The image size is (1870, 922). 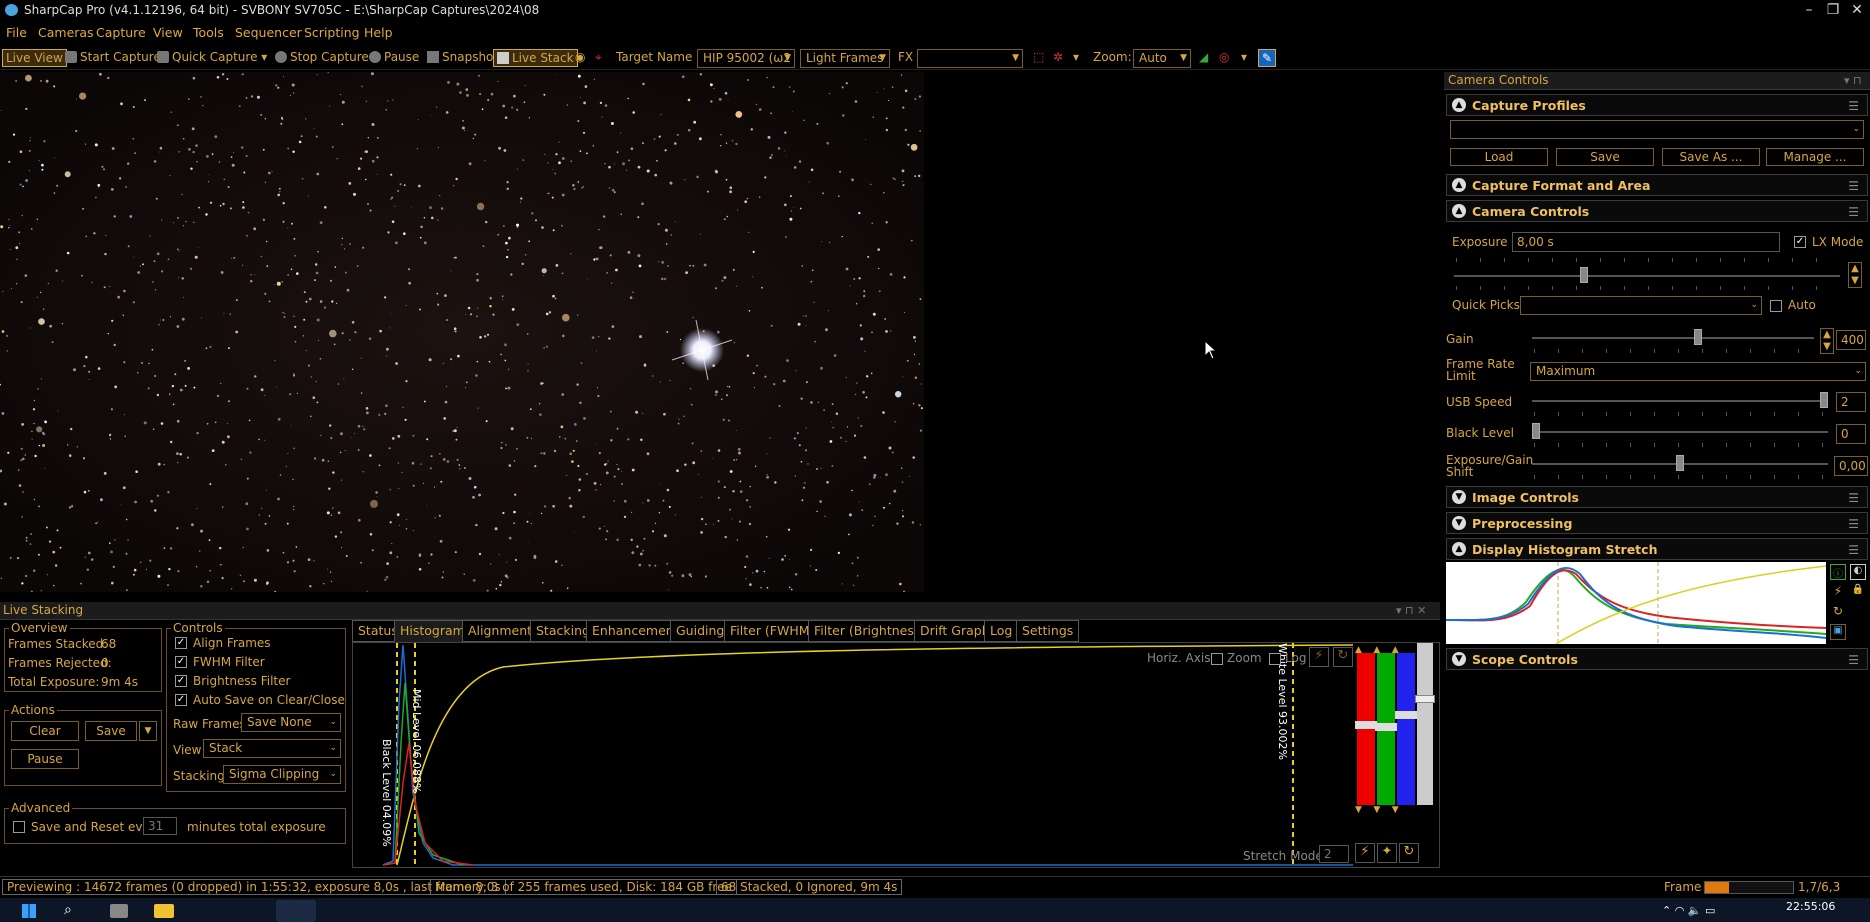 What do you see at coordinates (1641, 305) in the screenshot?
I see `quick-picks-select: ⌄` at bounding box center [1641, 305].